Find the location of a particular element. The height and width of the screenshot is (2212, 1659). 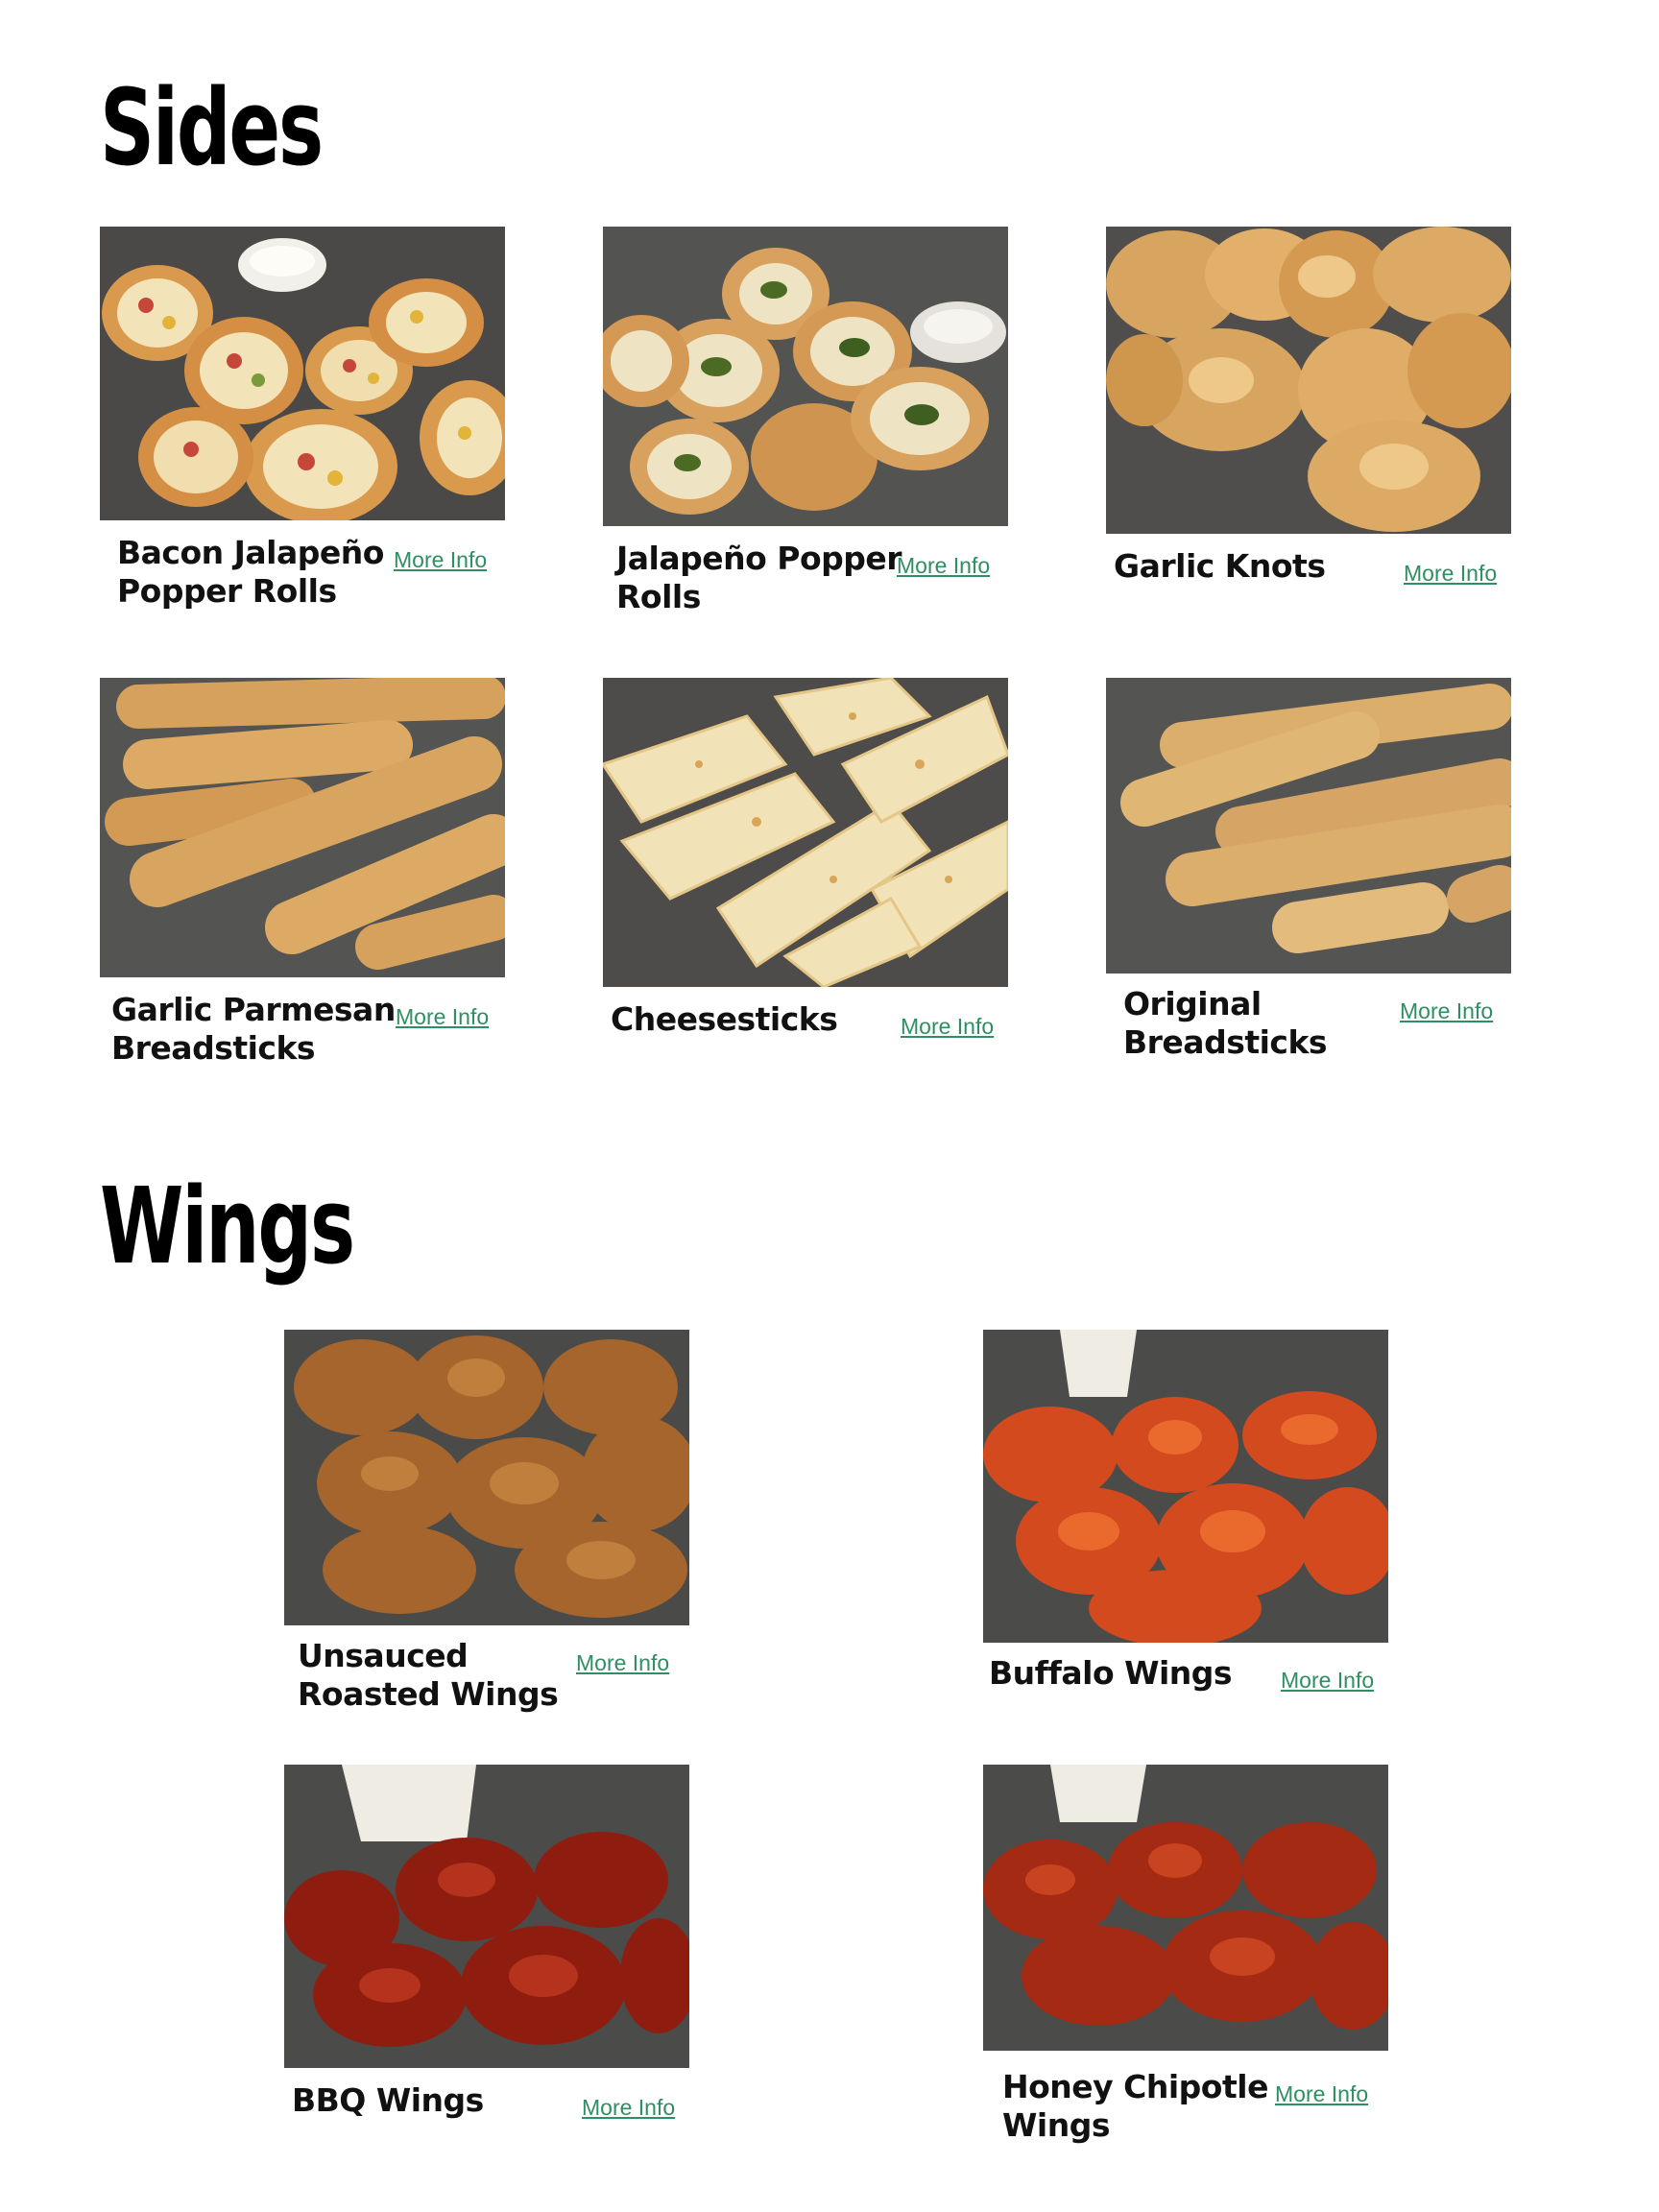

cheesesticks-photo is located at coordinates (805, 832).